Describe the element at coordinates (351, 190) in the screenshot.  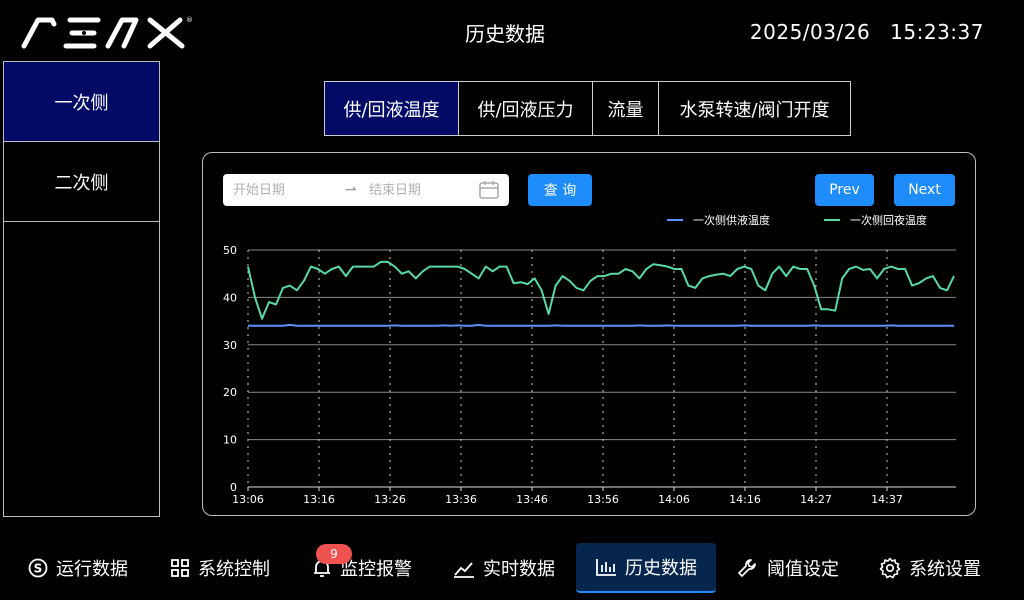
I see `range-arrow-icon: ⇀` at that location.